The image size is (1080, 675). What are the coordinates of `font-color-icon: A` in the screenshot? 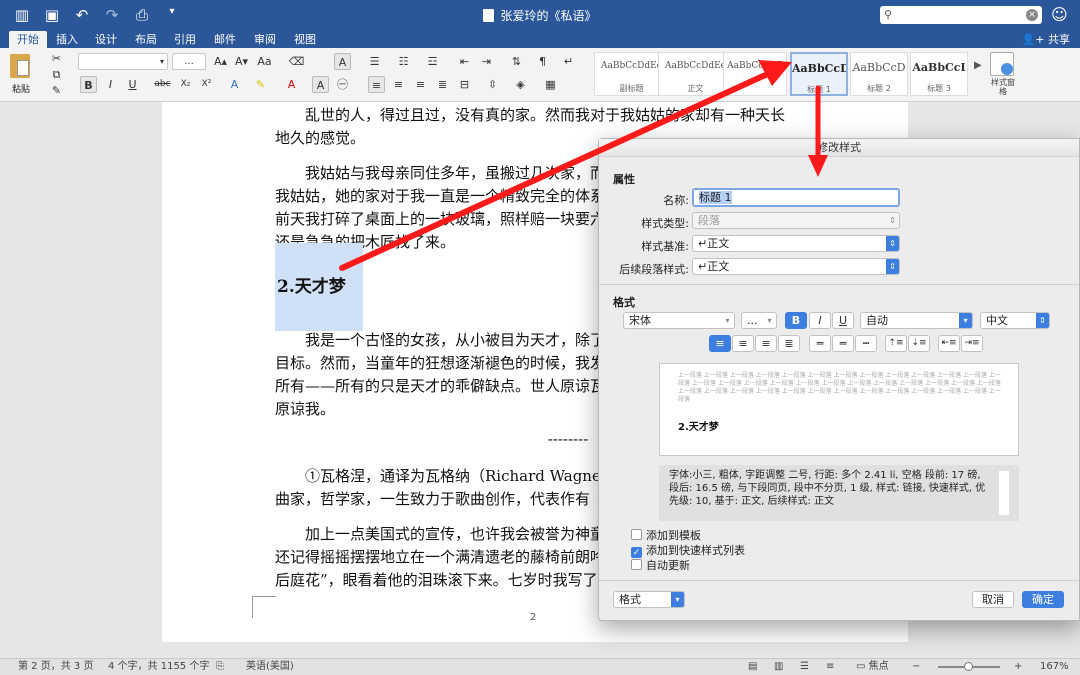 It's located at (291, 84).